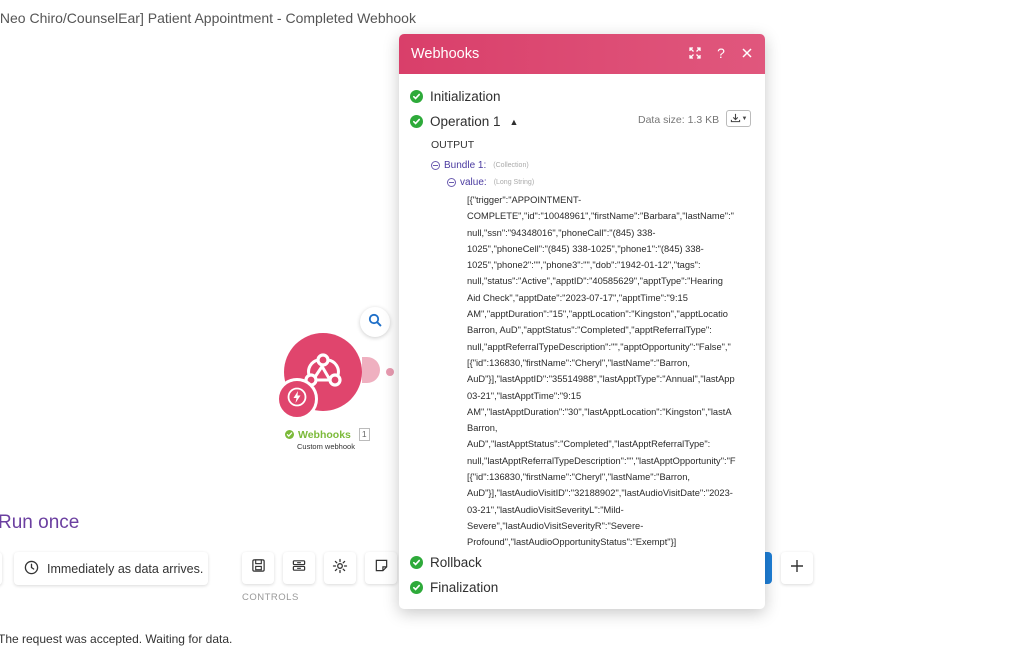  I want to click on search-icon, so click(375, 322).